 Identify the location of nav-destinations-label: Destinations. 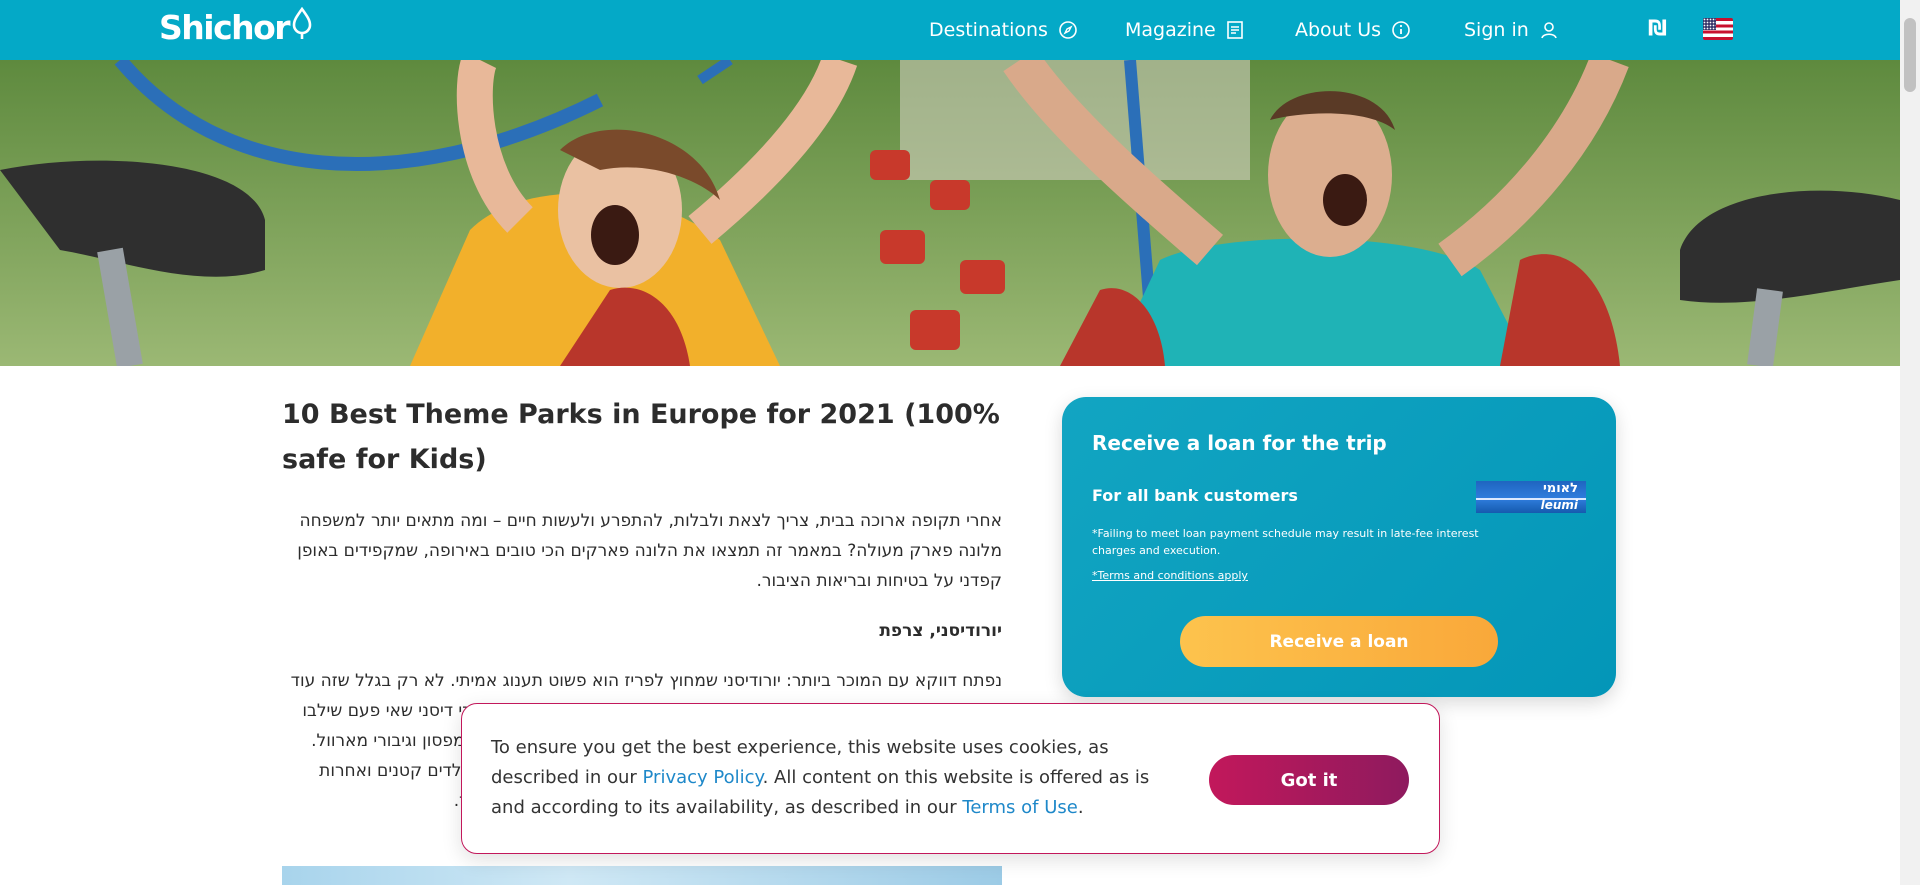
(988, 30).